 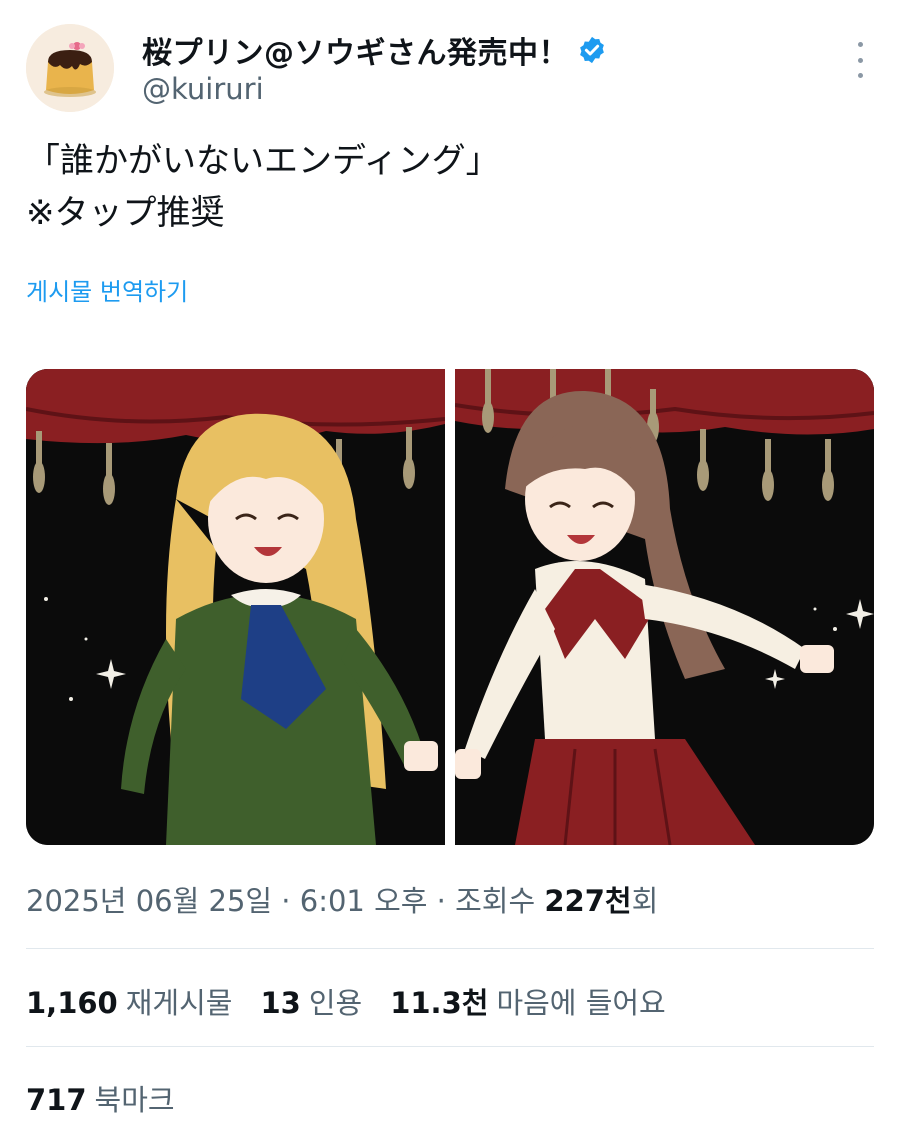 What do you see at coordinates (72, 1003) in the screenshot?
I see `retweets-count: 1,160` at bounding box center [72, 1003].